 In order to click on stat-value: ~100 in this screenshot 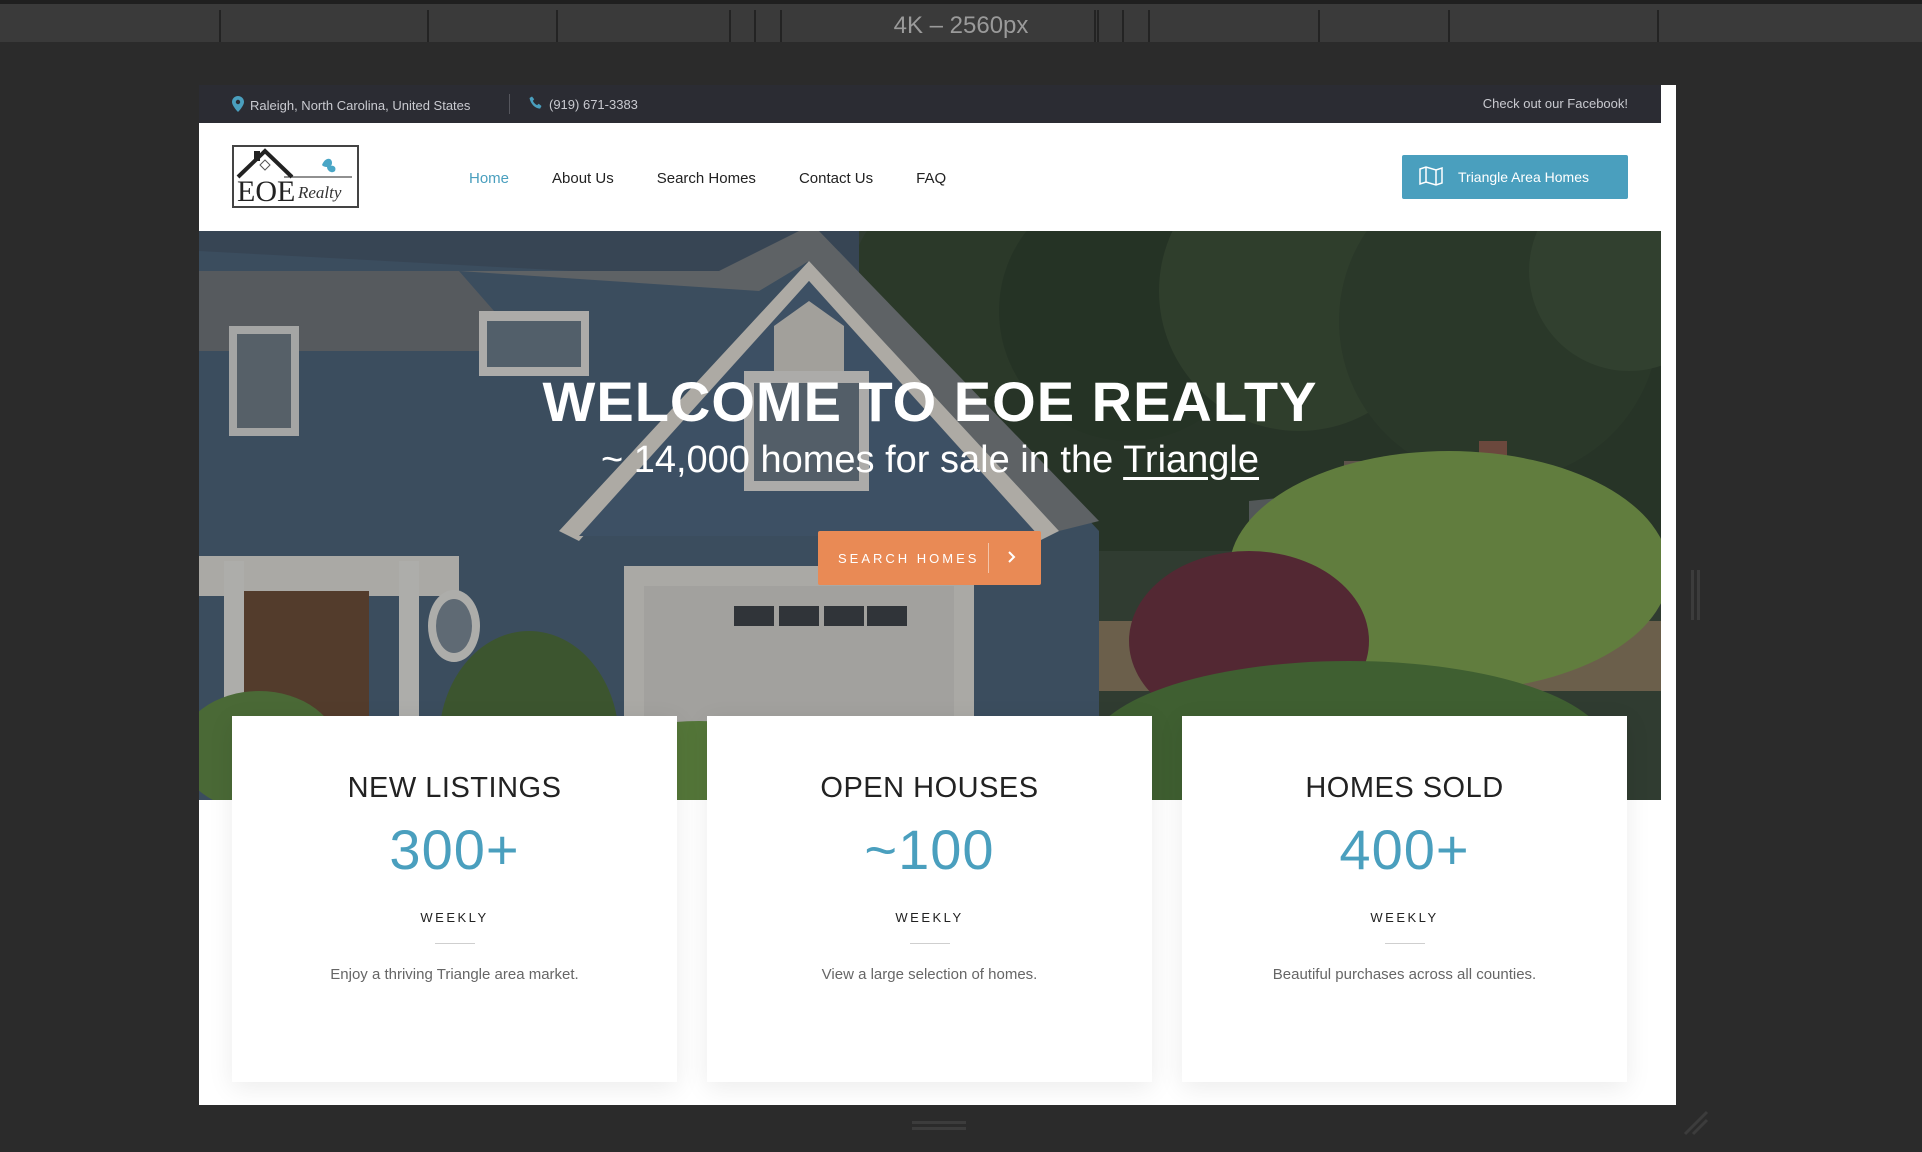, I will do `click(929, 849)`.